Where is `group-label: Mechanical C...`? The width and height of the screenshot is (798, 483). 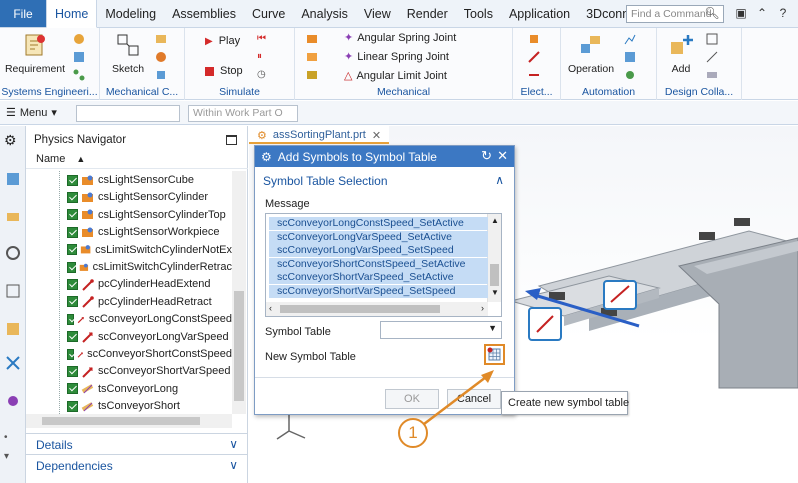
group-label: Mechanical C... is located at coordinates (142, 92).